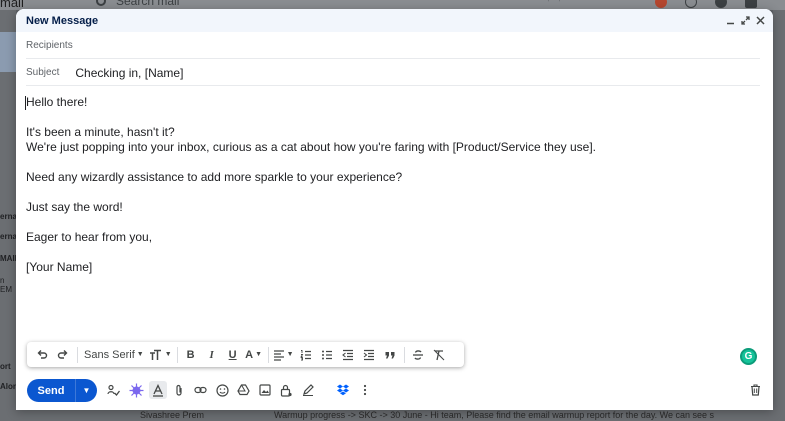 The height and width of the screenshot is (421, 785). I want to click on background-settings-icon, so click(721, 4).